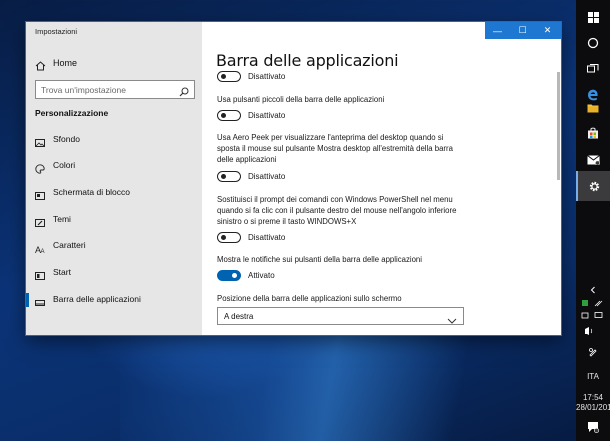 This screenshot has width=610, height=441. Describe the element at coordinates (40, 248) in the screenshot. I see `font-icon: AA` at that location.